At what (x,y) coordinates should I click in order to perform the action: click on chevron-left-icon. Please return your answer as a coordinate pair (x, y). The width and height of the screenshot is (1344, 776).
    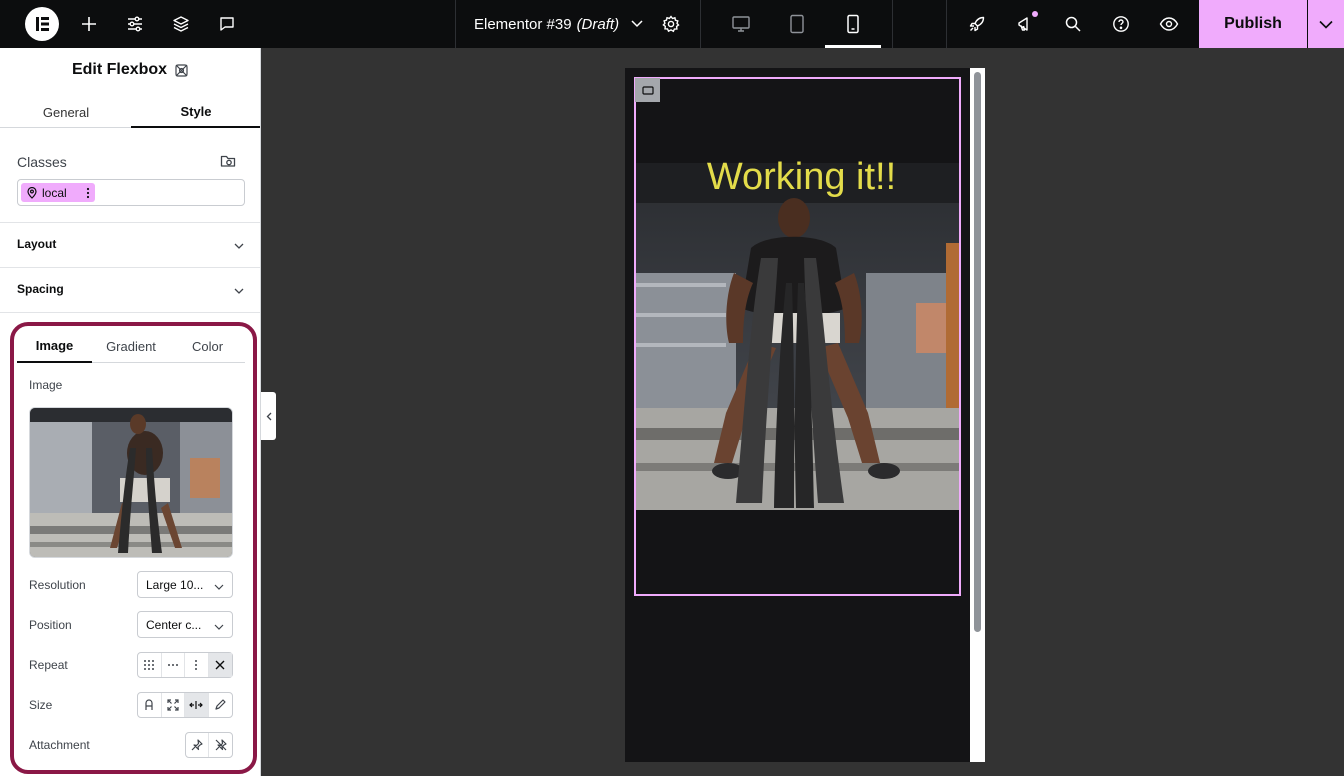
    Looking at the image, I should click on (269, 416).